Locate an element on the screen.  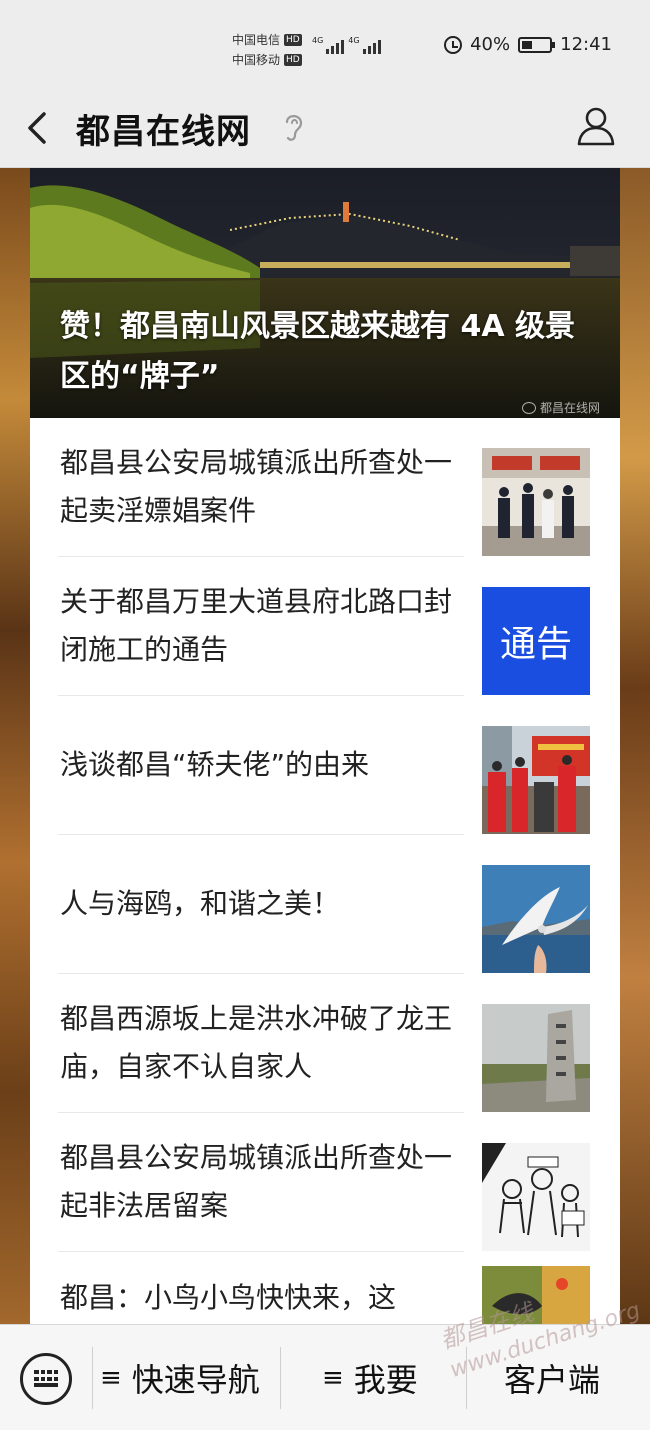
quick-nav-label: 快速导航 is located at coordinates (195, 1380).